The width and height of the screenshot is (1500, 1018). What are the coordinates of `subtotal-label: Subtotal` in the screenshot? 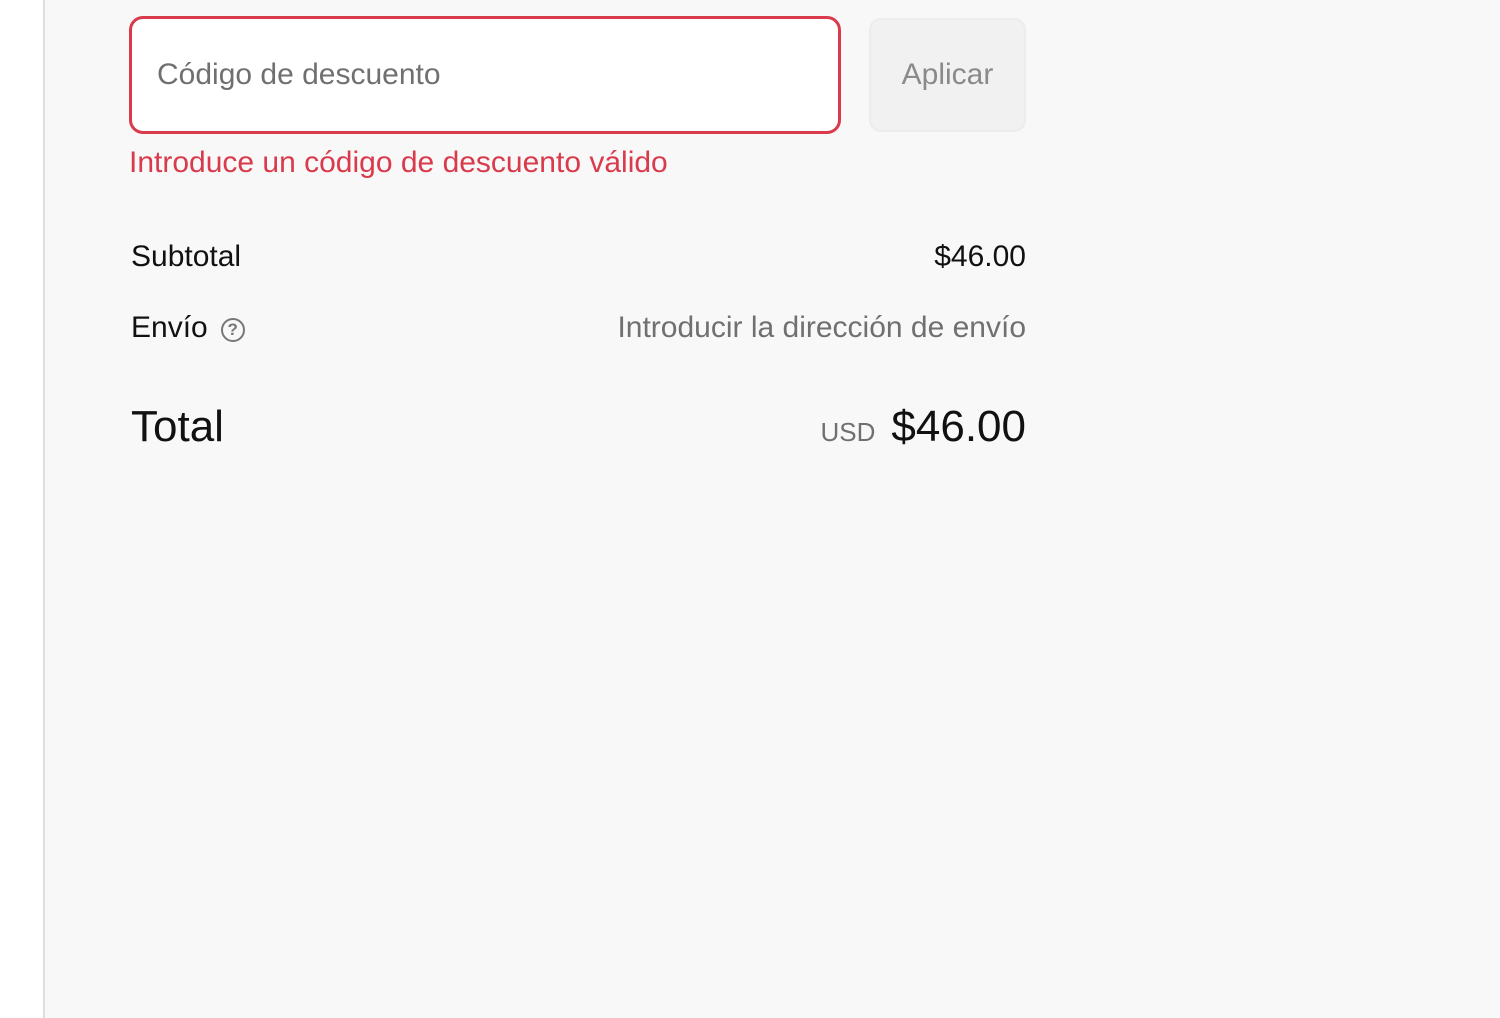 It's located at (186, 256).